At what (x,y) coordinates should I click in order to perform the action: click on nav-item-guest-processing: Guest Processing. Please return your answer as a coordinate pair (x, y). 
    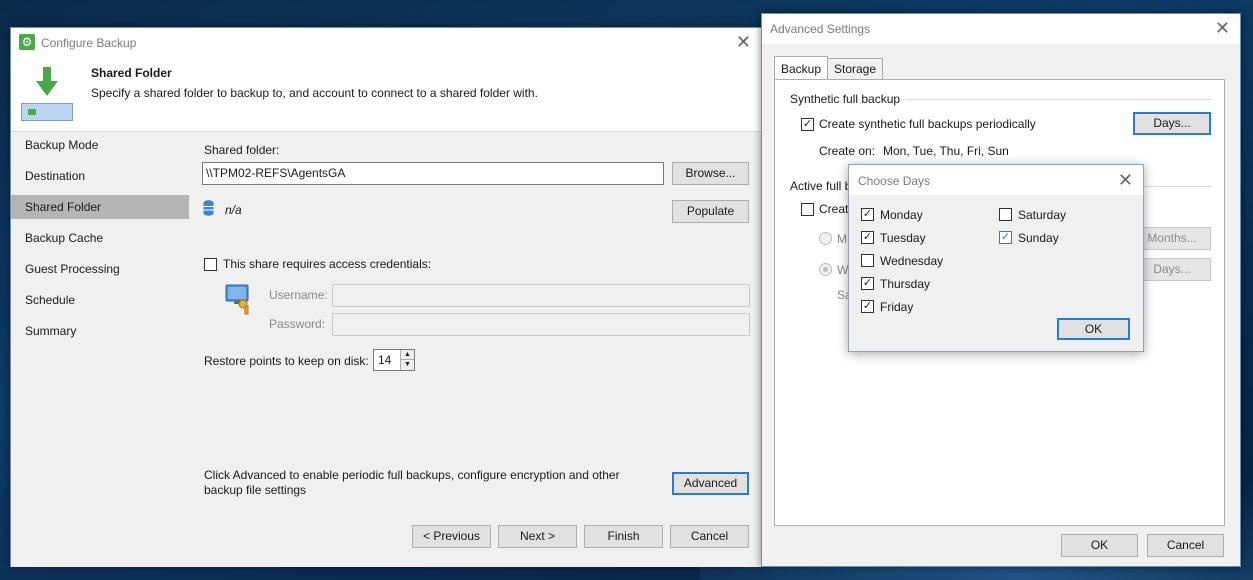
    Looking at the image, I should click on (100, 269).